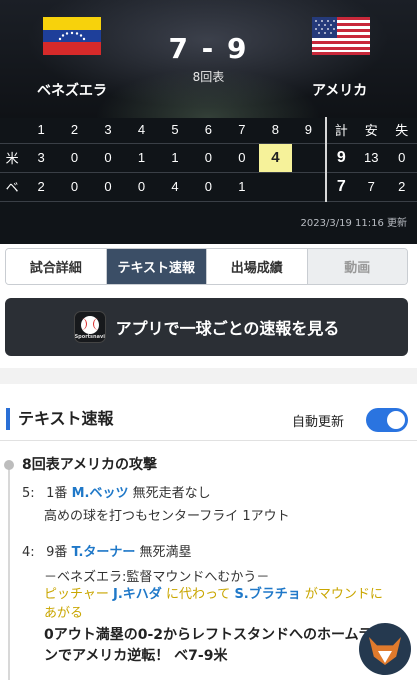 Image resolution: width=417 pixels, height=680 pixels. What do you see at coordinates (12, 158) in the screenshot?
I see `row-team-label: 米` at bounding box center [12, 158].